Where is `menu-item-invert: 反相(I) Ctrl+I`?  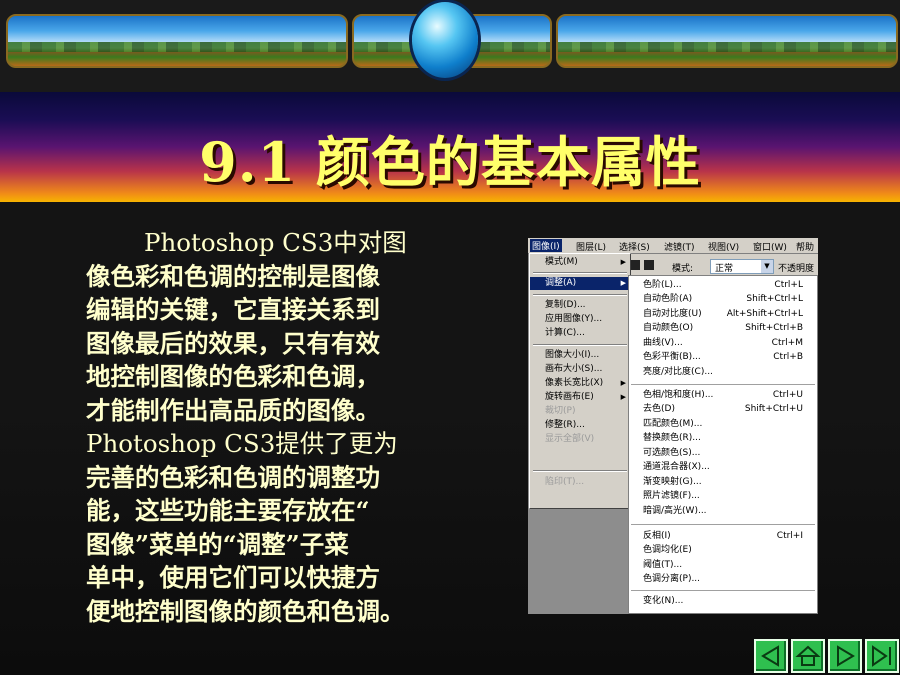 menu-item-invert: 反相(I) Ctrl+I is located at coordinates (723, 536).